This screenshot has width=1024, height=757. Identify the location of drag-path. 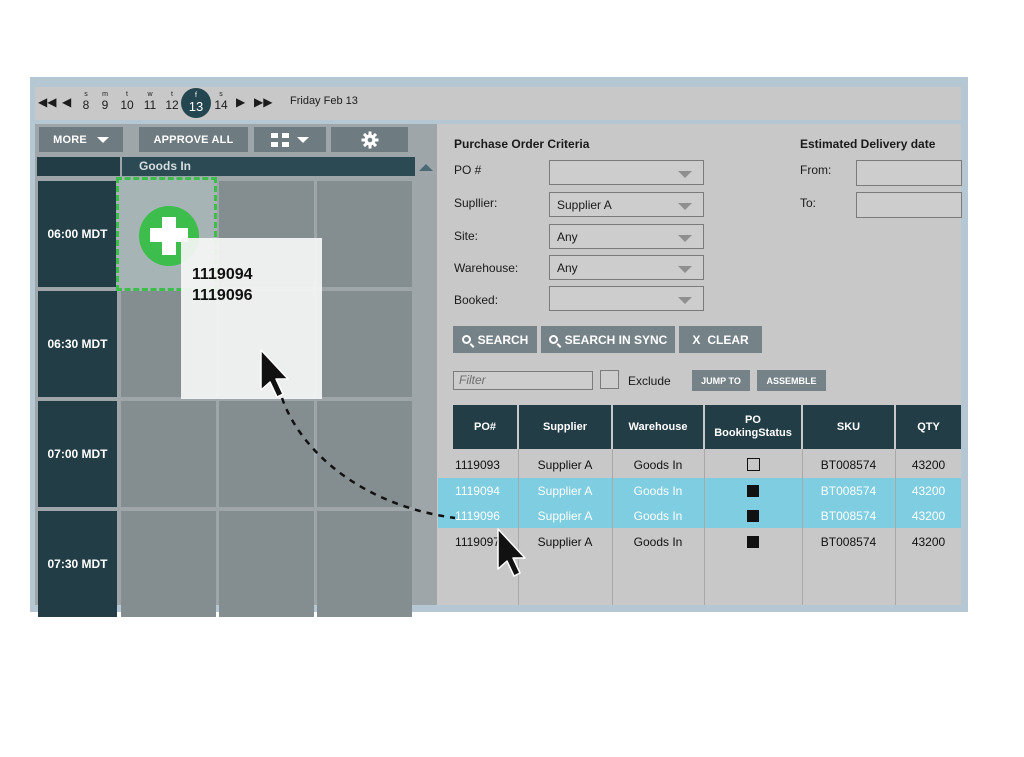
(368, 458).